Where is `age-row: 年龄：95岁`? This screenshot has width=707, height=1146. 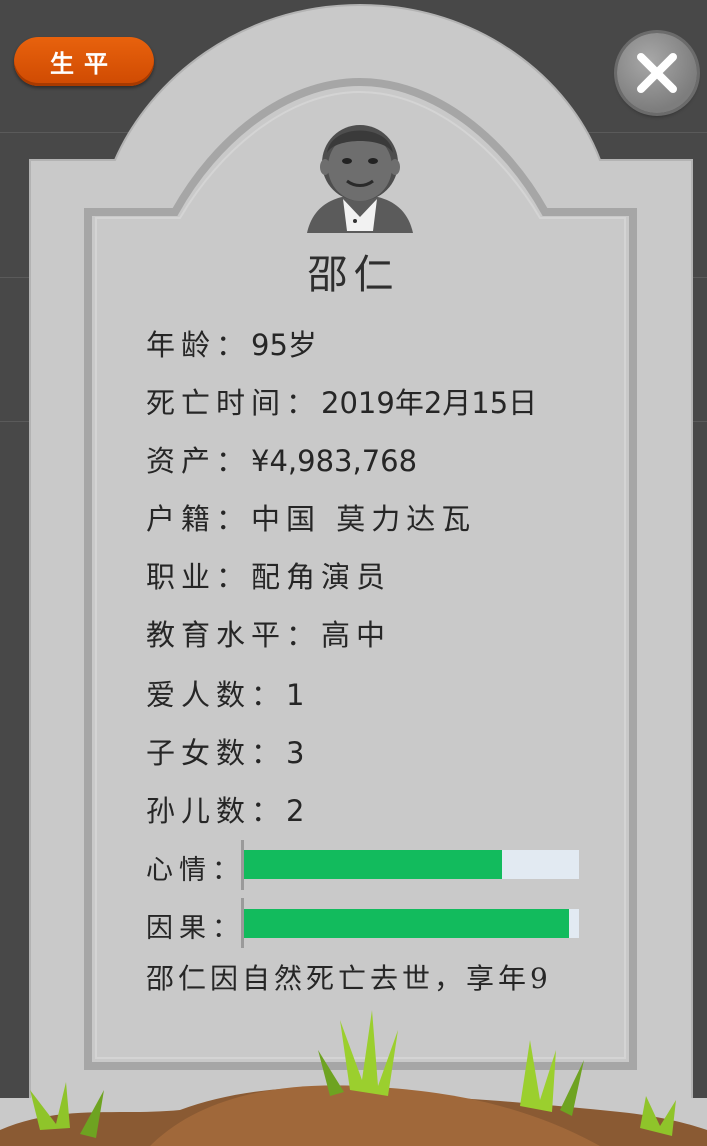
age-row: 年龄：95岁 is located at coordinates (234, 343).